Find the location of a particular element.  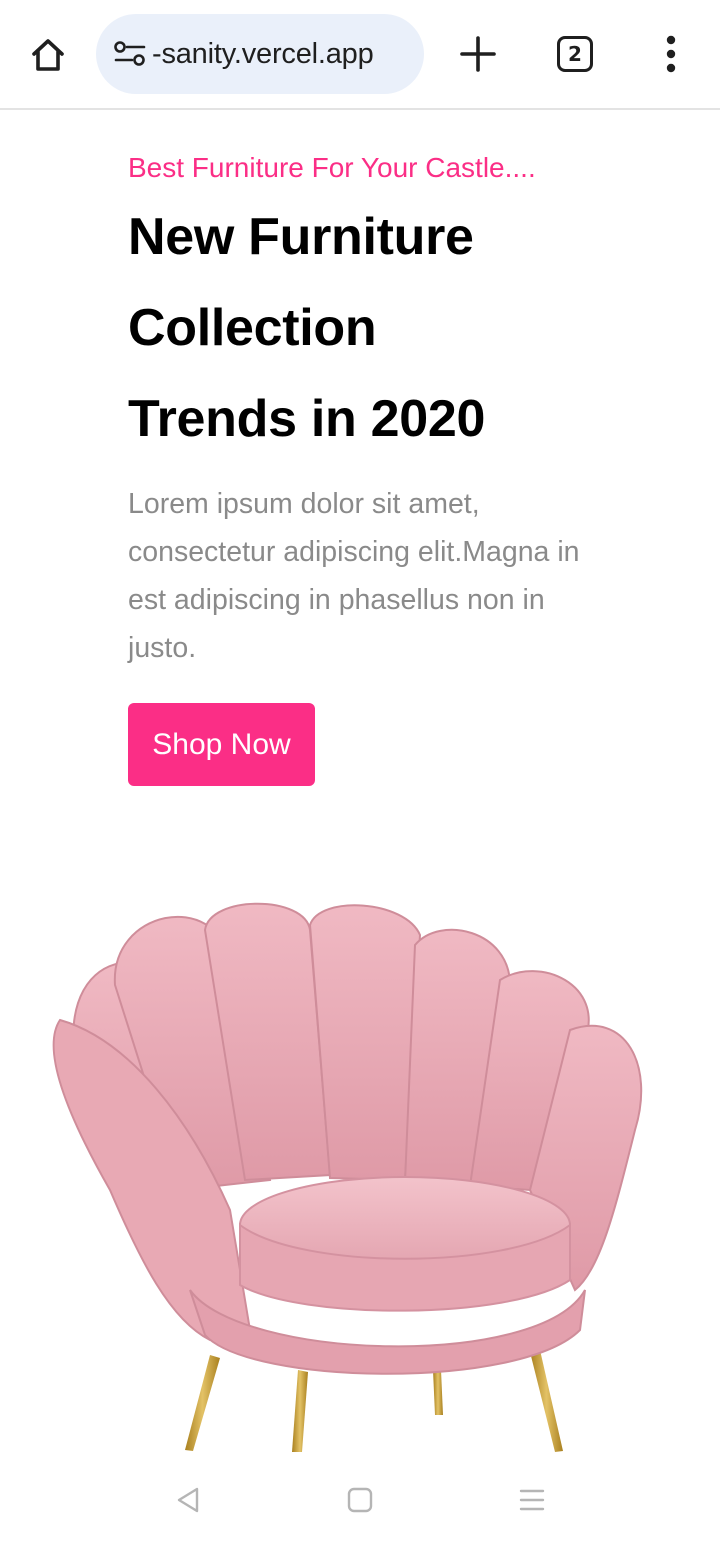

plus-icon is located at coordinates (478, 54).